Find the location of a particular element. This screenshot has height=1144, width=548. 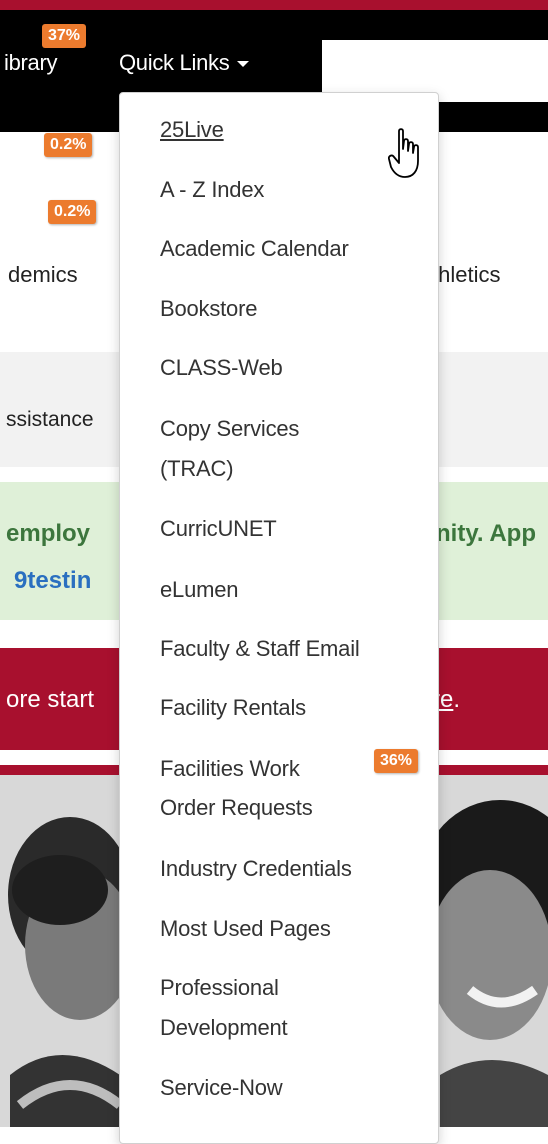

dropdown-item-copy-services: Copy Services is located at coordinates (285, 429).